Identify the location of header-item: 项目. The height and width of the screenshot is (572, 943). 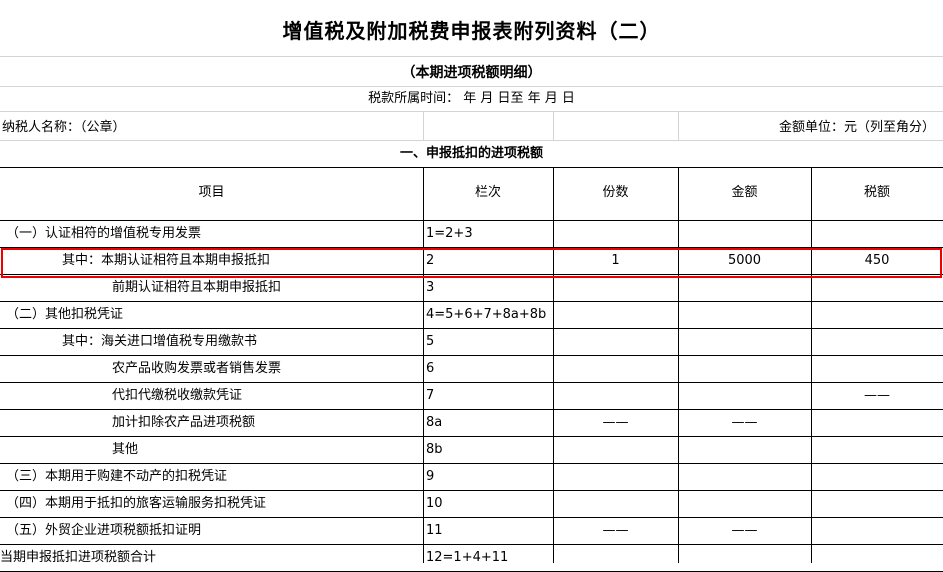
(211, 192).